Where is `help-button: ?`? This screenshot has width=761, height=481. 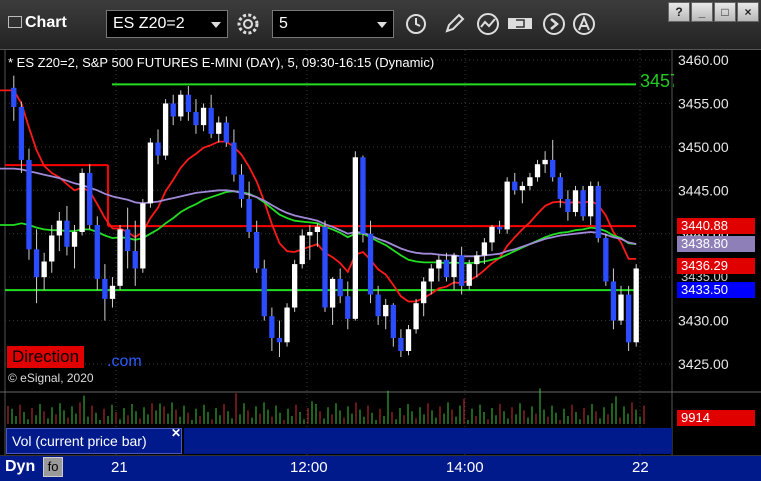
help-button: ? is located at coordinates (679, 12).